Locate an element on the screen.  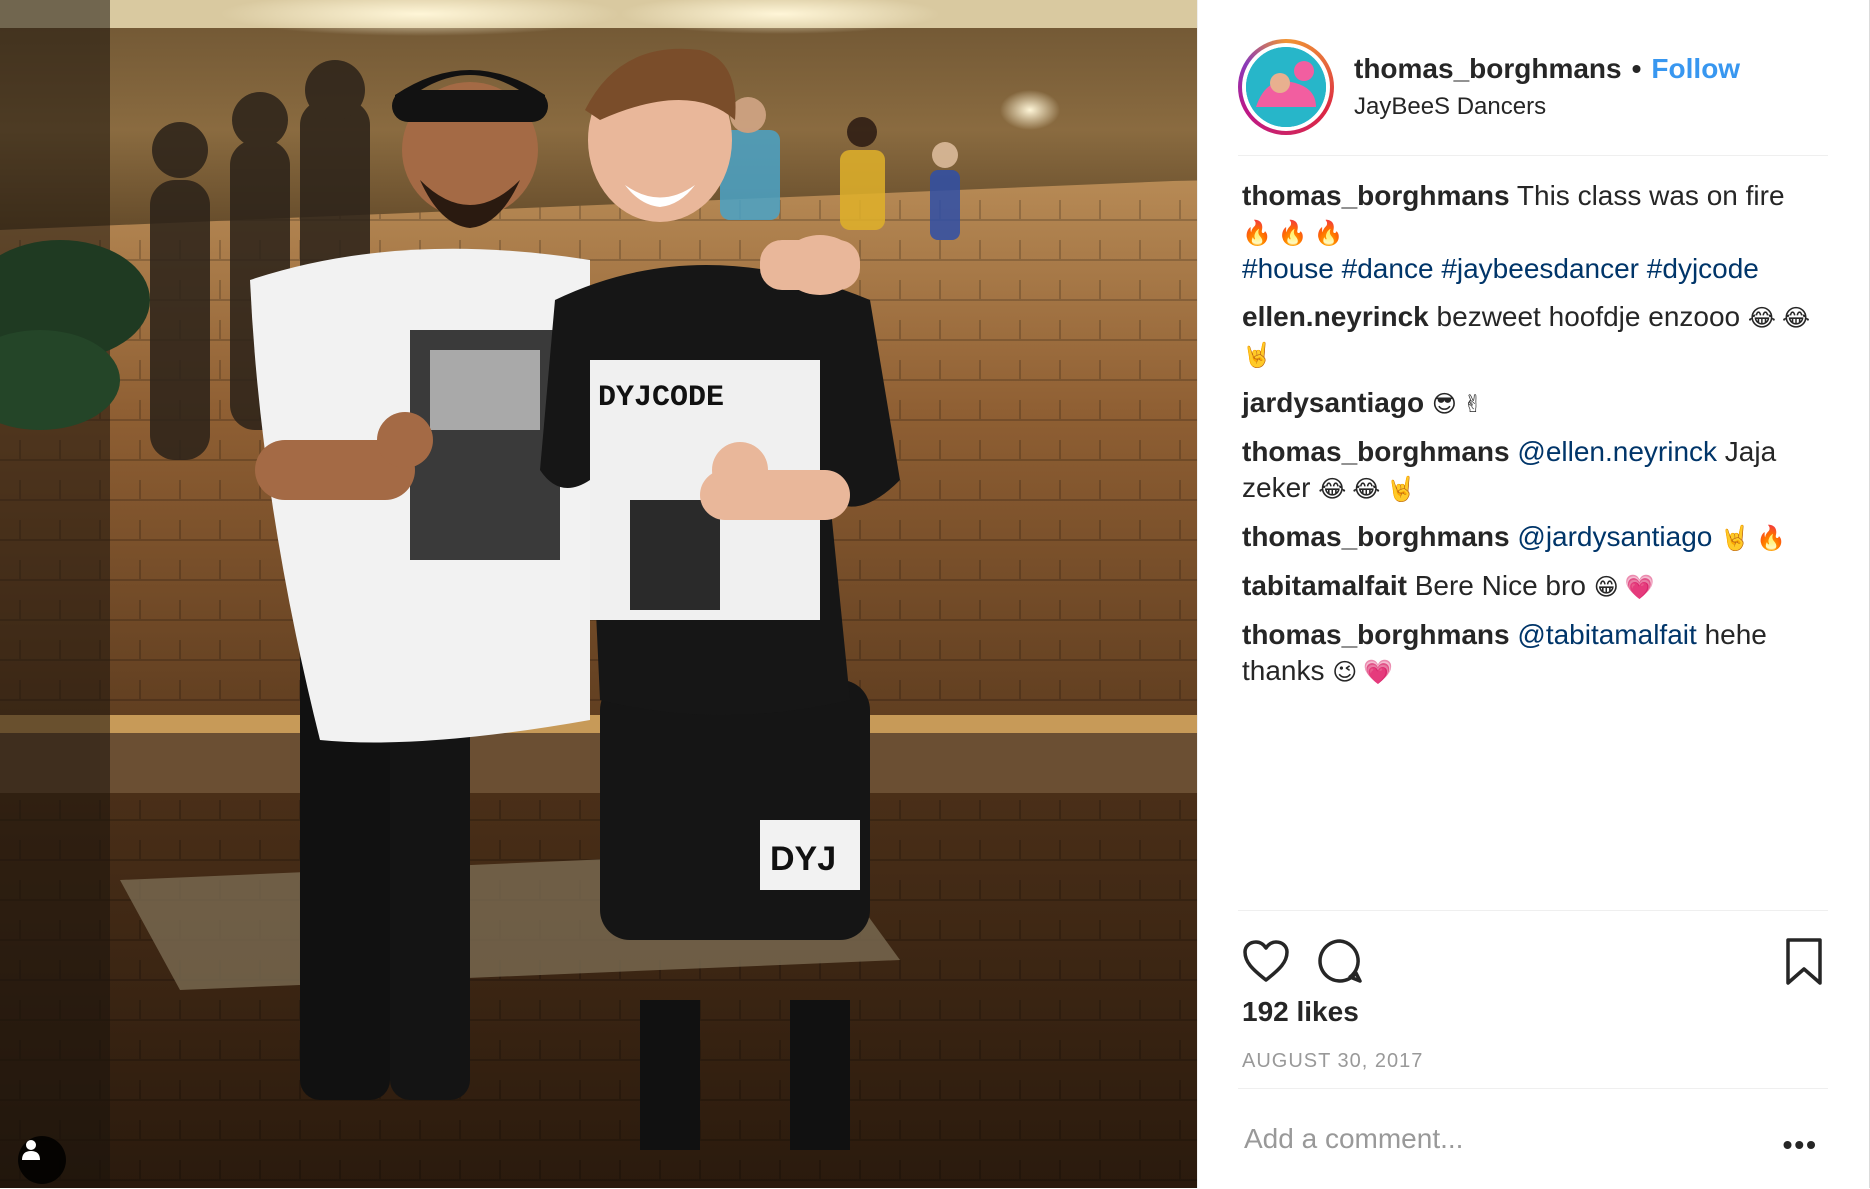
comment-mention: @tabitamalfait is located at coordinates (1606, 634).